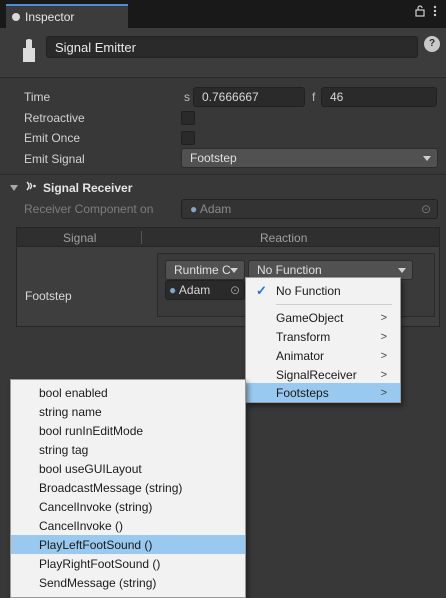 The height and width of the screenshot is (598, 446). I want to click on method-item: SendMessage (string), so click(128, 582).